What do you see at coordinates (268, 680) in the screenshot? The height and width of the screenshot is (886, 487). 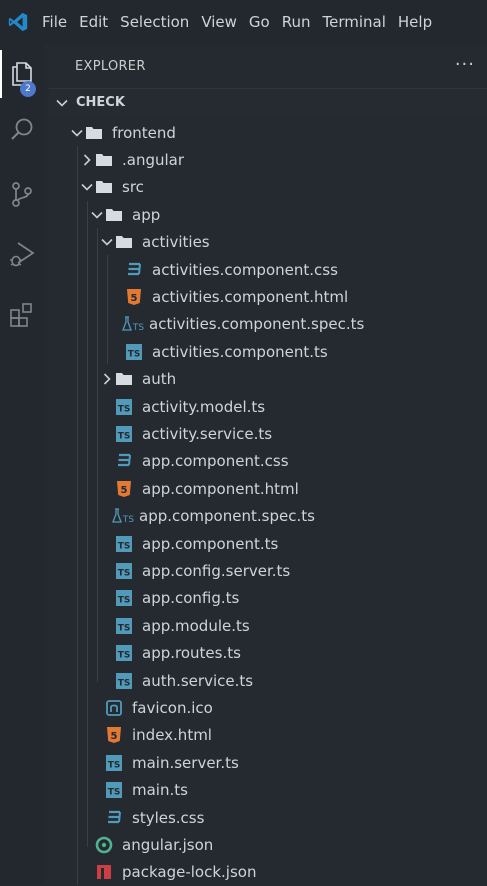 I see `tree-file-row: TS auth.service.ts` at bounding box center [268, 680].